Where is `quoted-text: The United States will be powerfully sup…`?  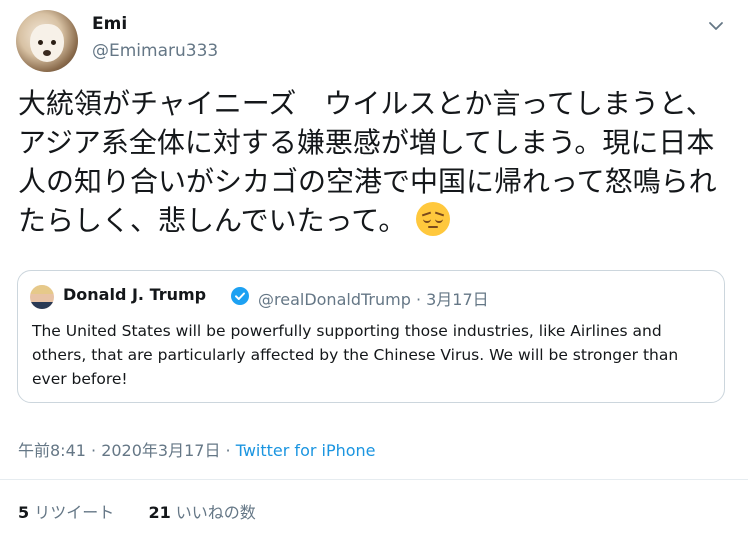
quoted-text: The United States will be powerfully sup… is located at coordinates (355, 355).